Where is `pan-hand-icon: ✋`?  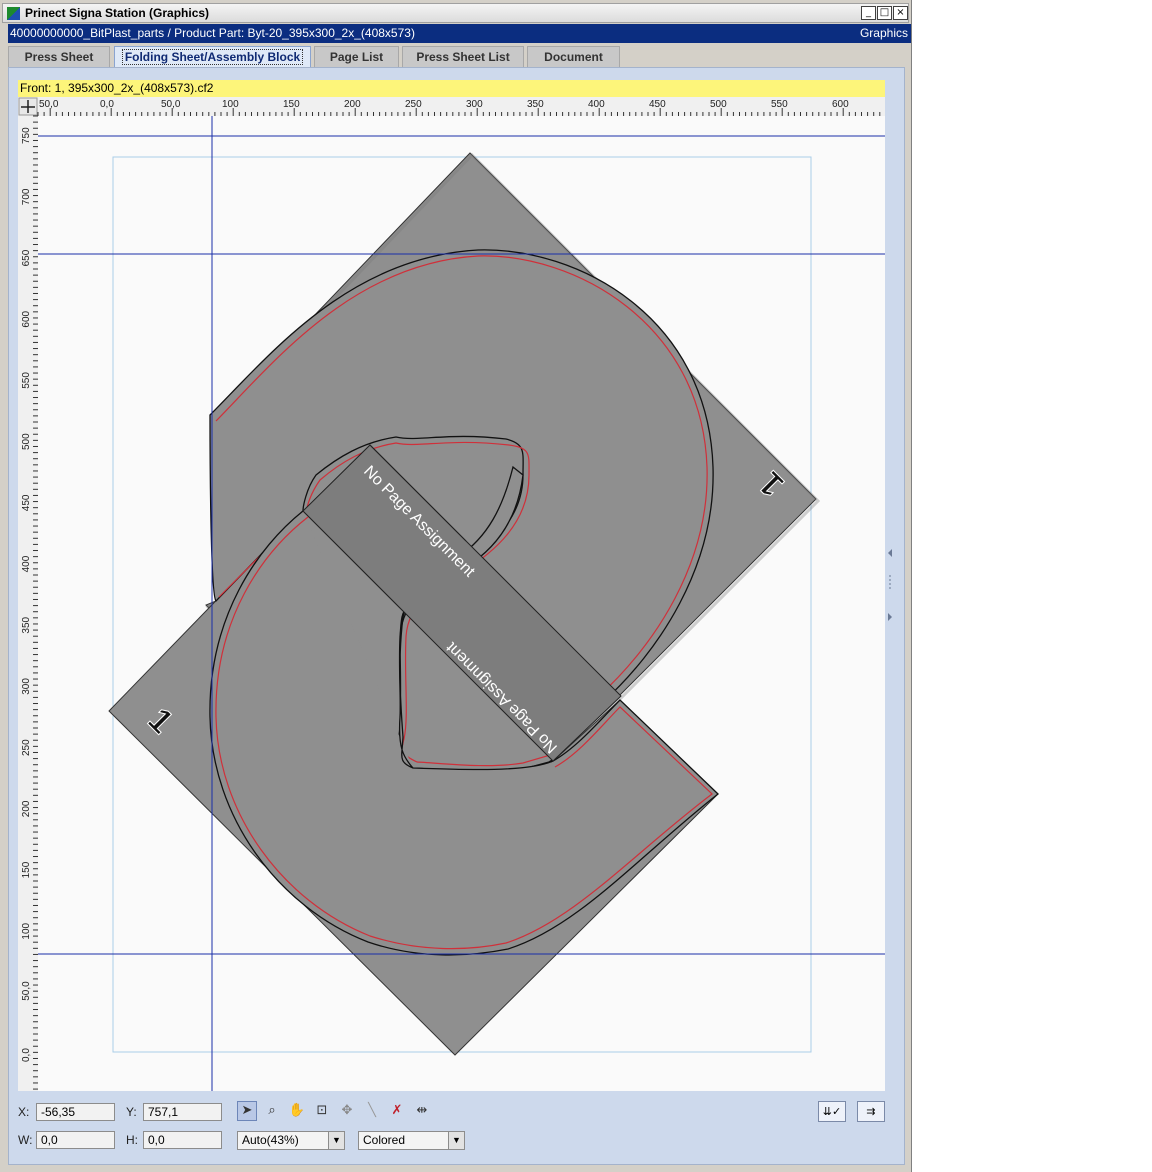 pan-hand-icon: ✋ is located at coordinates (297, 1111).